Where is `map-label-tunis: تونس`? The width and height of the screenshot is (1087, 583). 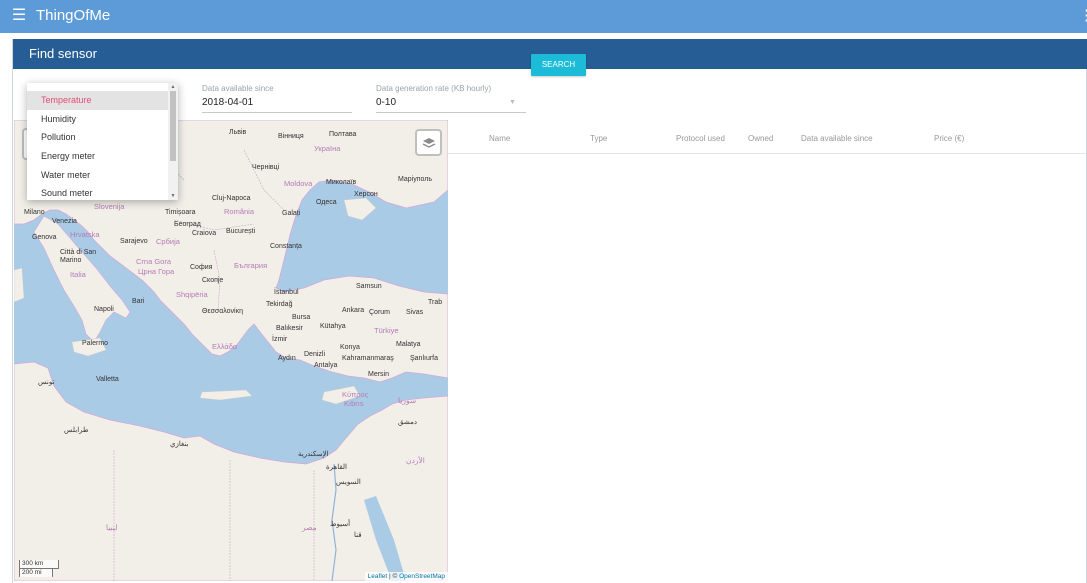
map-label-tunis: تونس is located at coordinates (46, 382).